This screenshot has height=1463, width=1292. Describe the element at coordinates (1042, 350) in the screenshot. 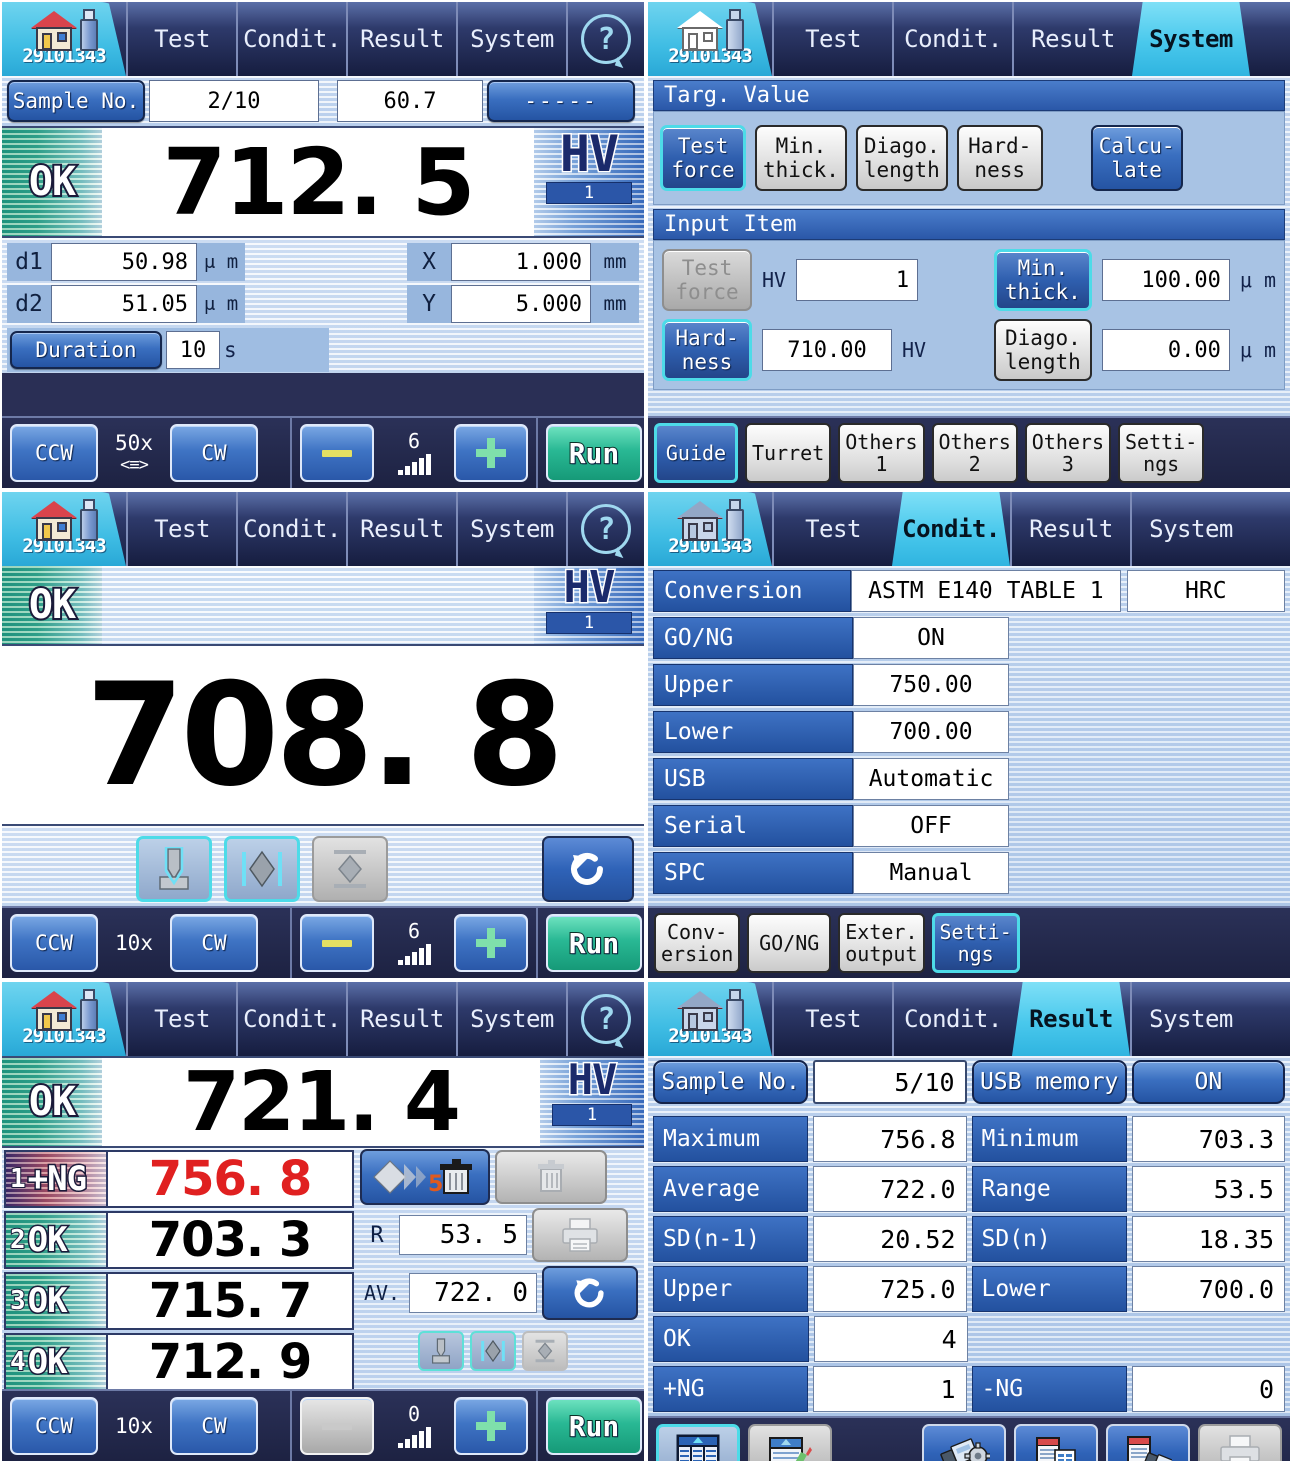

I see `input-diago-length-button: Diago. length` at that location.